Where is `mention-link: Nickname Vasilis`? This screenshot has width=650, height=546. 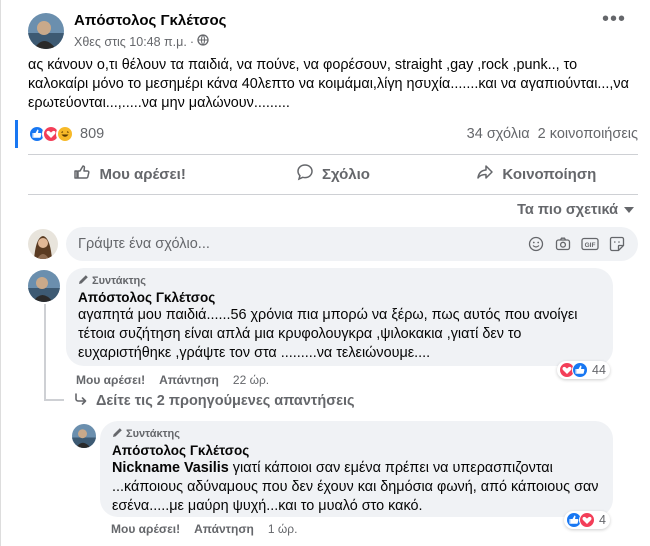 mention-link: Nickname Vasilis is located at coordinates (170, 468).